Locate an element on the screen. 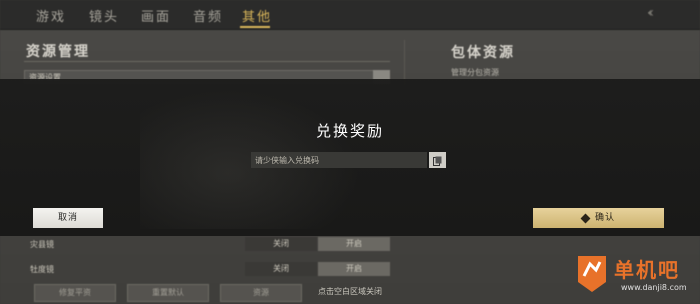 The width and height of the screenshot is (700, 304). double-chevron-left-icon: ‹‹ is located at coordinates (650, 13).